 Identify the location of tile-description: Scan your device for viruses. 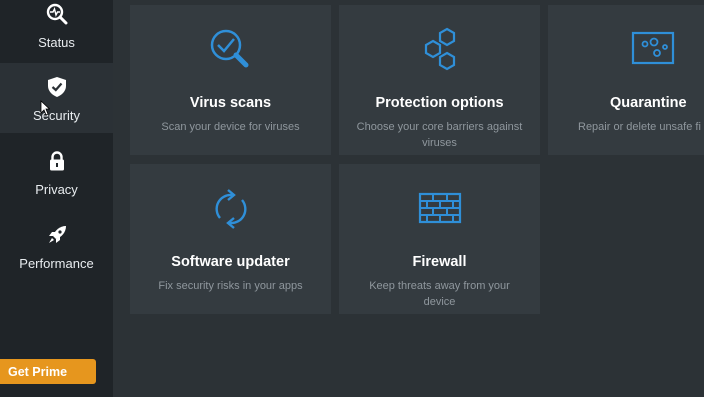
(230, 127).